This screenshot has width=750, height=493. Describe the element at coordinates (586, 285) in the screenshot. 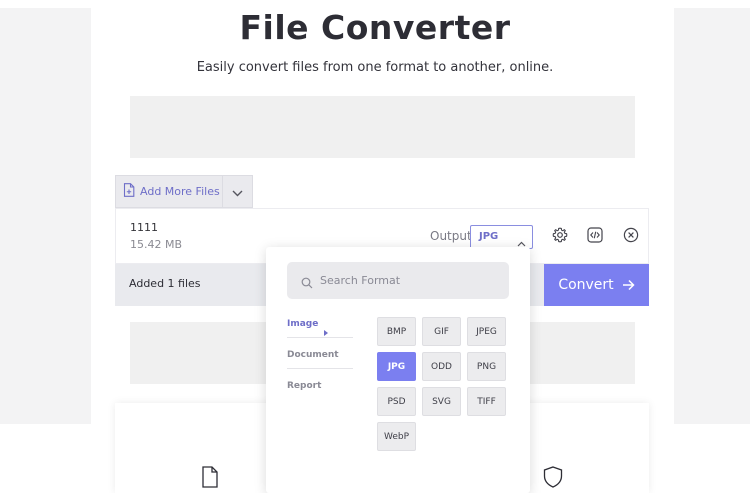

I see `convert-label: Convert` at that location.